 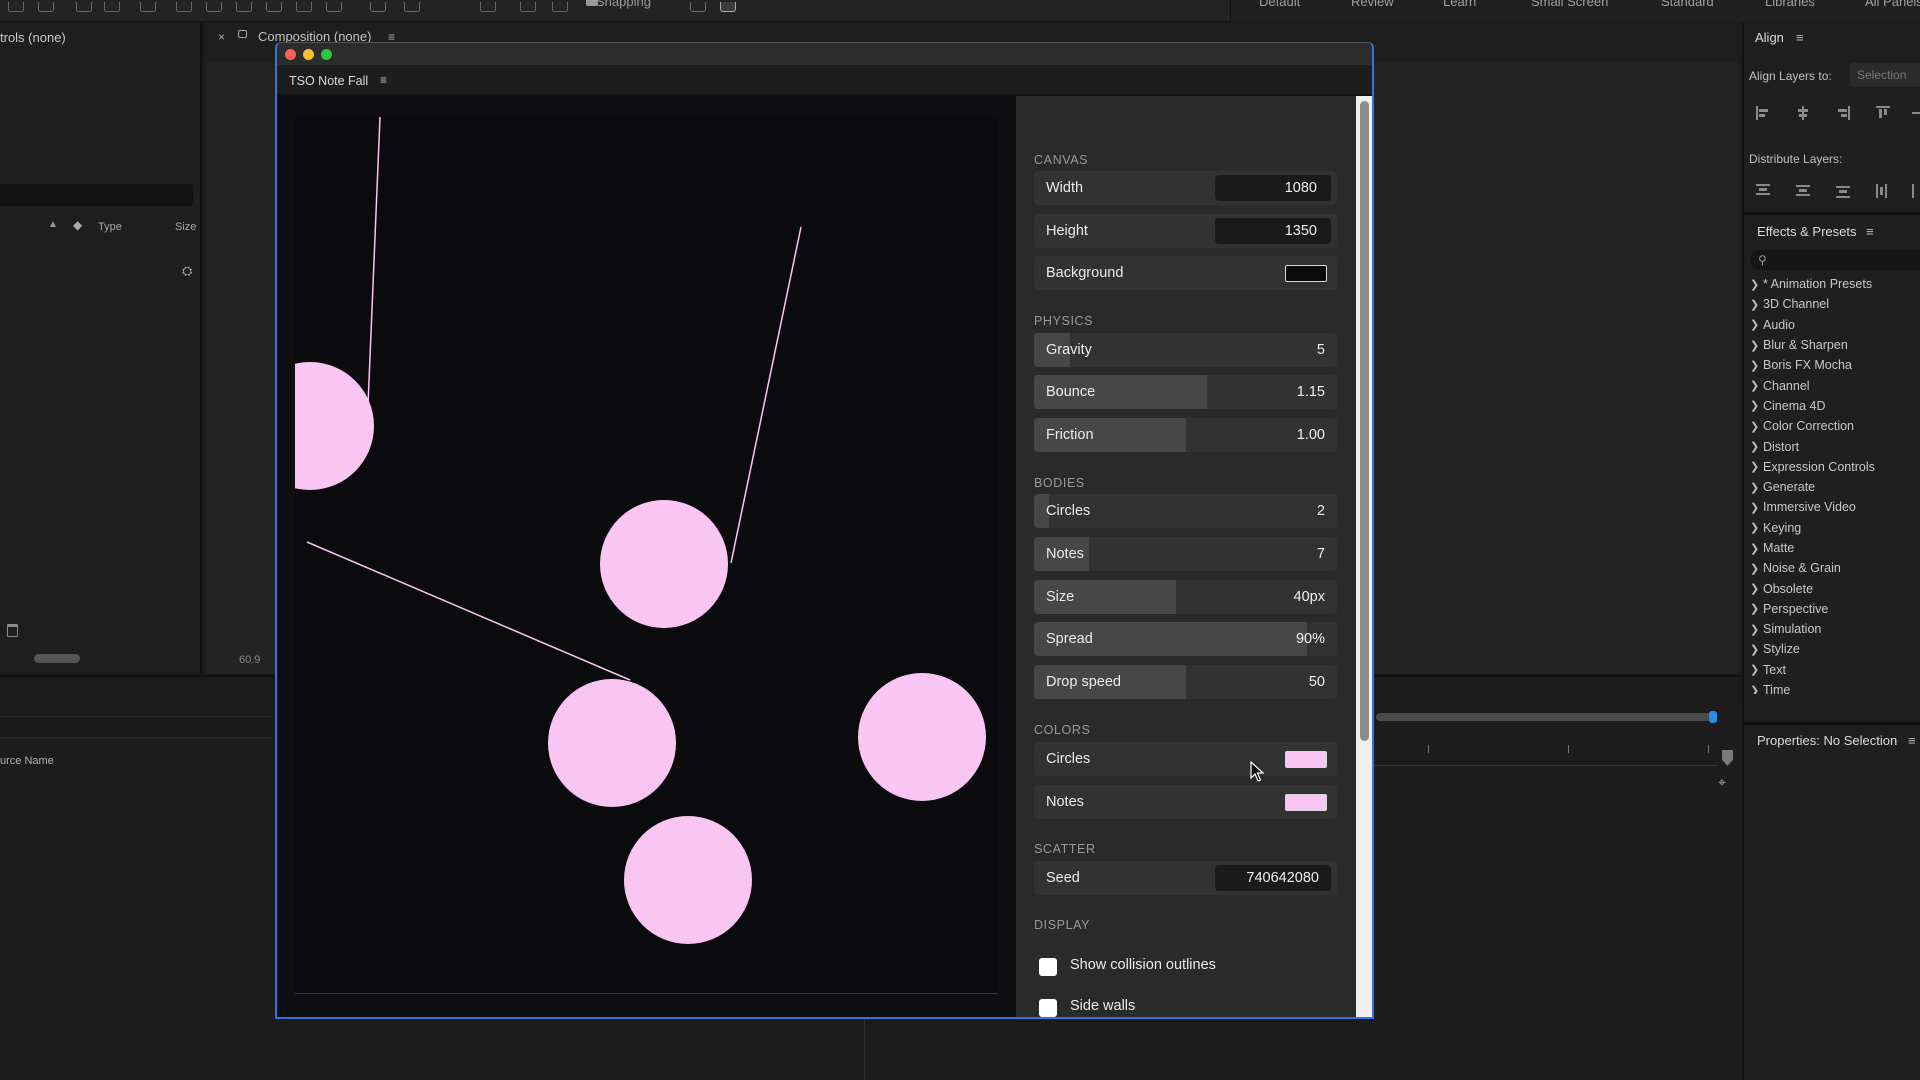 What do you see at coordinates (1827, 740) in the screenshot?
I see `properties-panel-title: Properties: No Selection` at bounding box center [1827, 740].